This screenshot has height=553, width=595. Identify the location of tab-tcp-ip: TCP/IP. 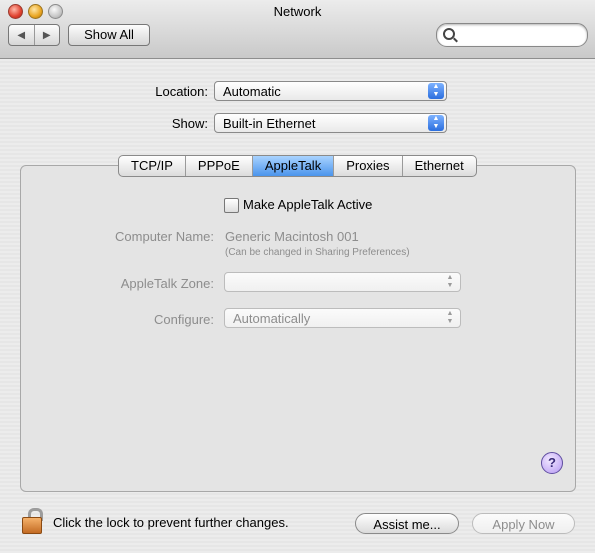
(152, 166).